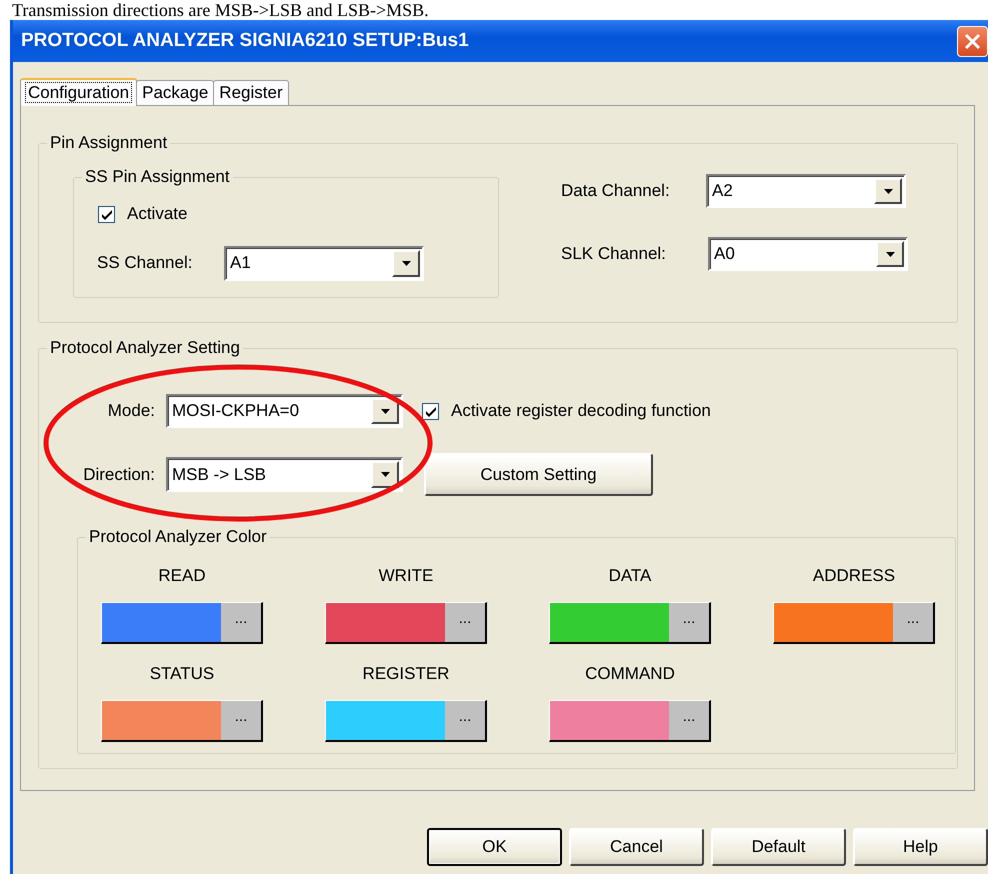 The height and width of the screenshot is (874, 988). What do you see at coordinates (251, 92) in the screenshot?
I see `tab: Register` at bounding box center [251, 92].